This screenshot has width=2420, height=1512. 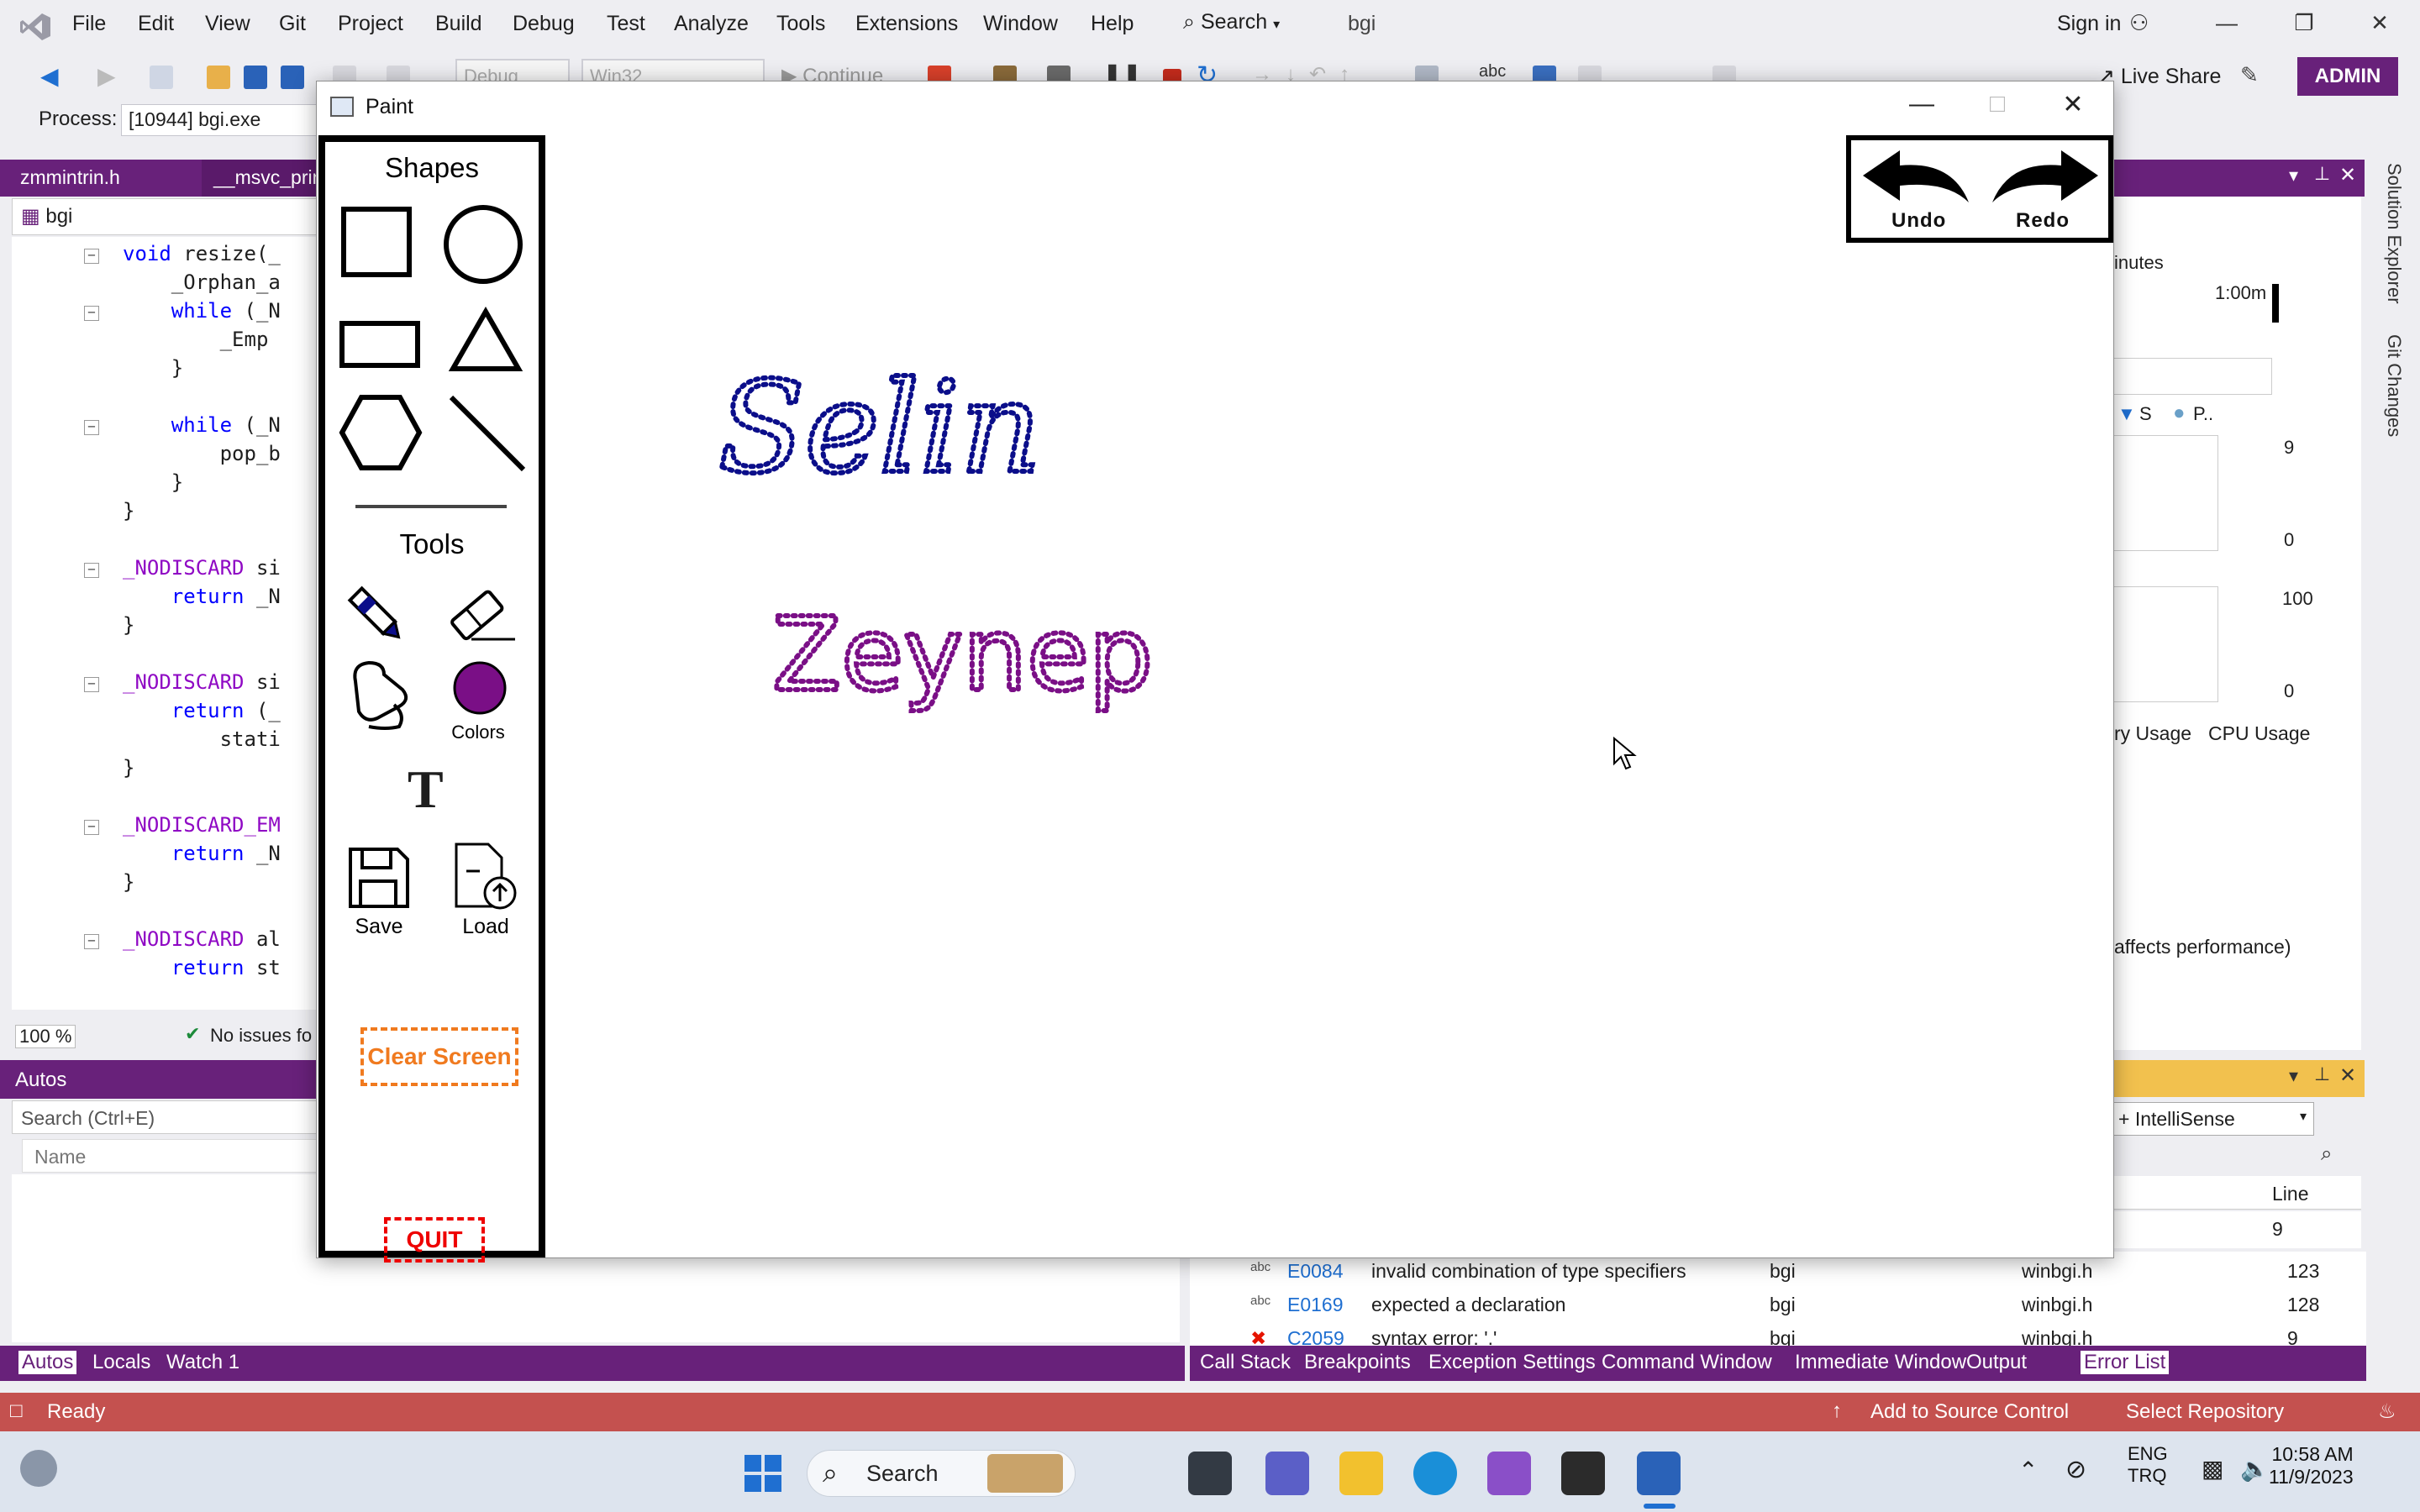 I want to click on square-shape-icon, so click(x=378, y=243).